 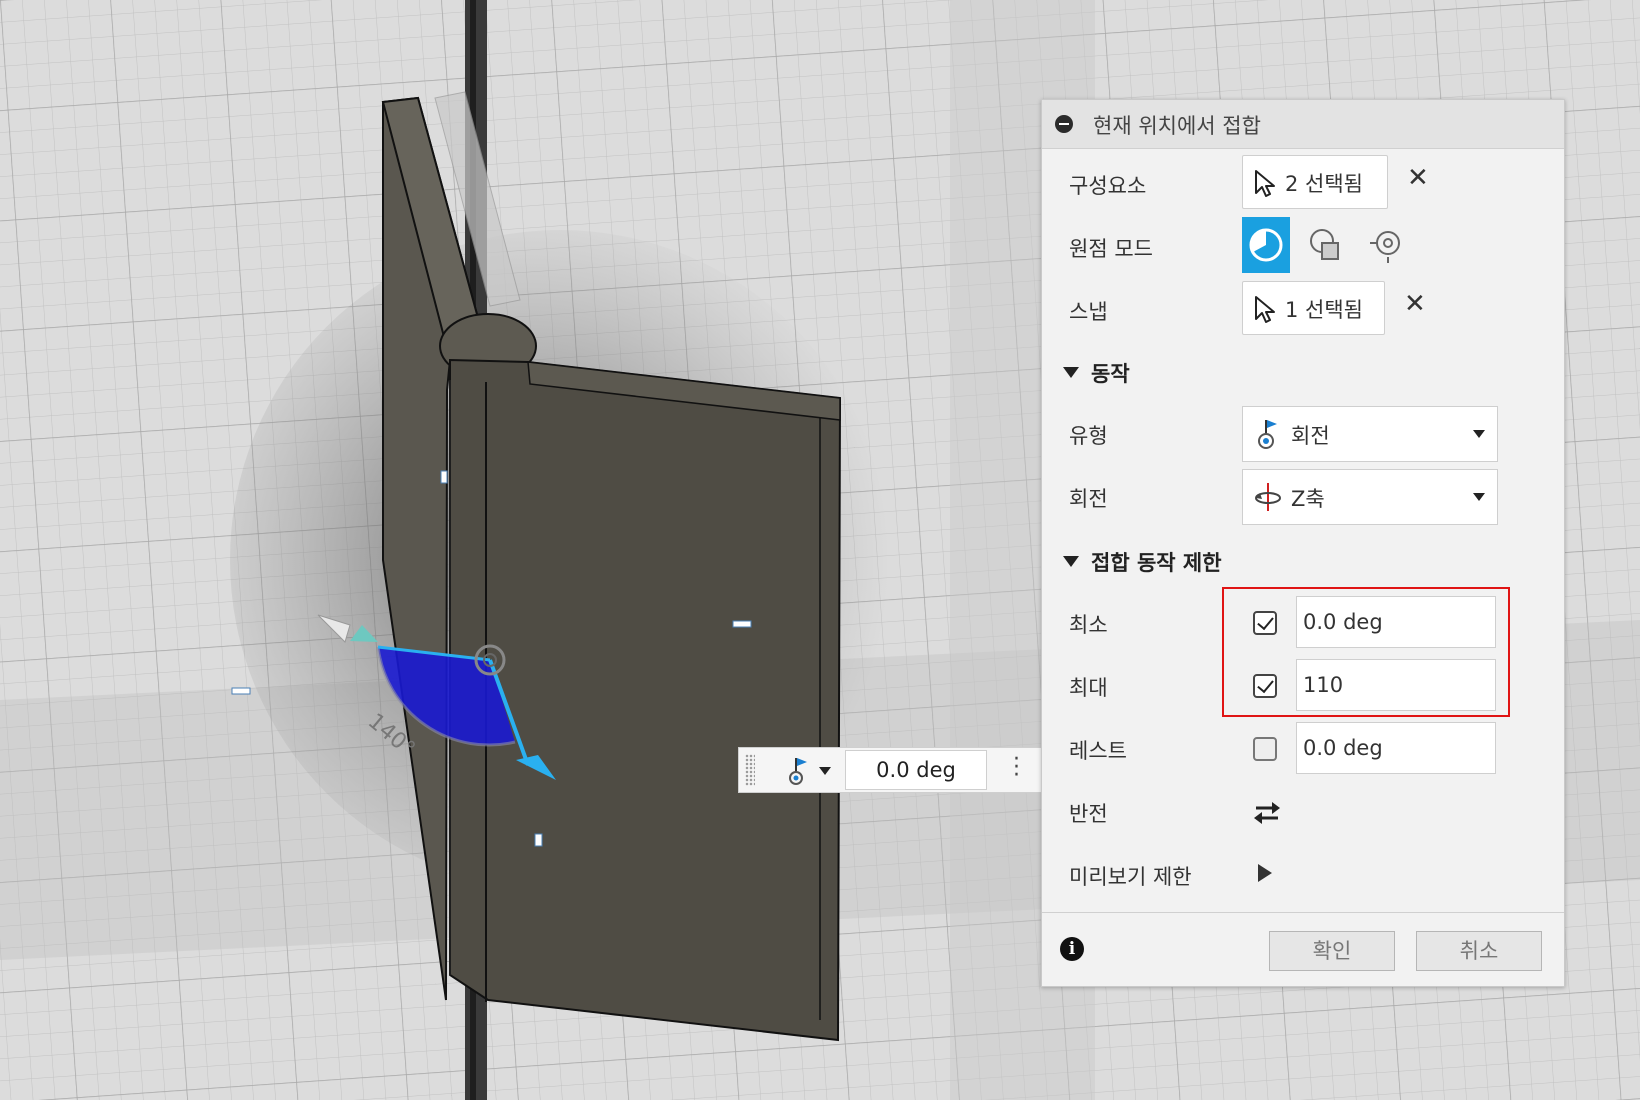 What do you see at coordinates (1303, 912) in the screenshot?
I see `footer-divider` at bounding box center [1303, 912].